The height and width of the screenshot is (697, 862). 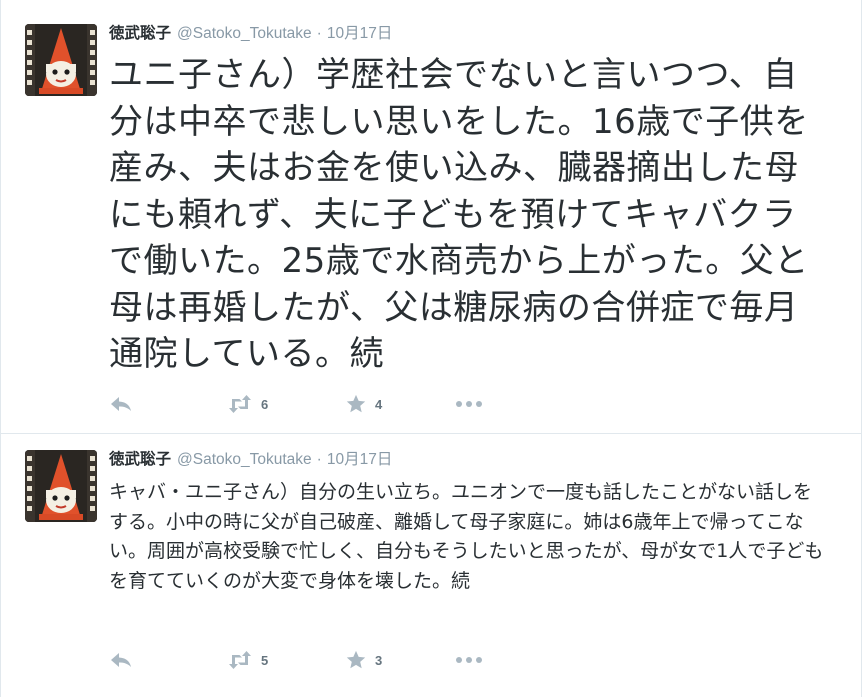 I want to click on favorite-button: 3, so click(x=400, y=660).